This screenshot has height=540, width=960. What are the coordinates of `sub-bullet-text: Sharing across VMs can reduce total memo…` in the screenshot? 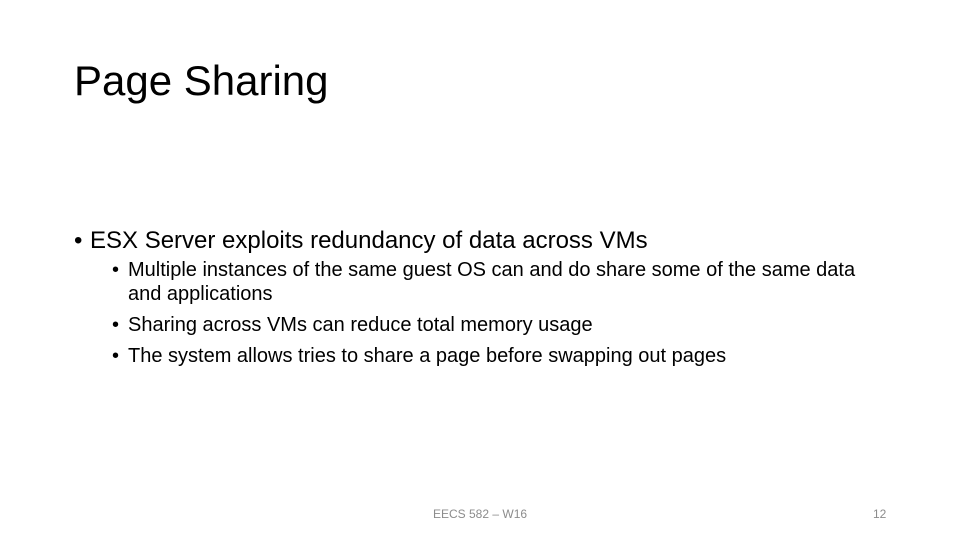 It's located at (360, 325).